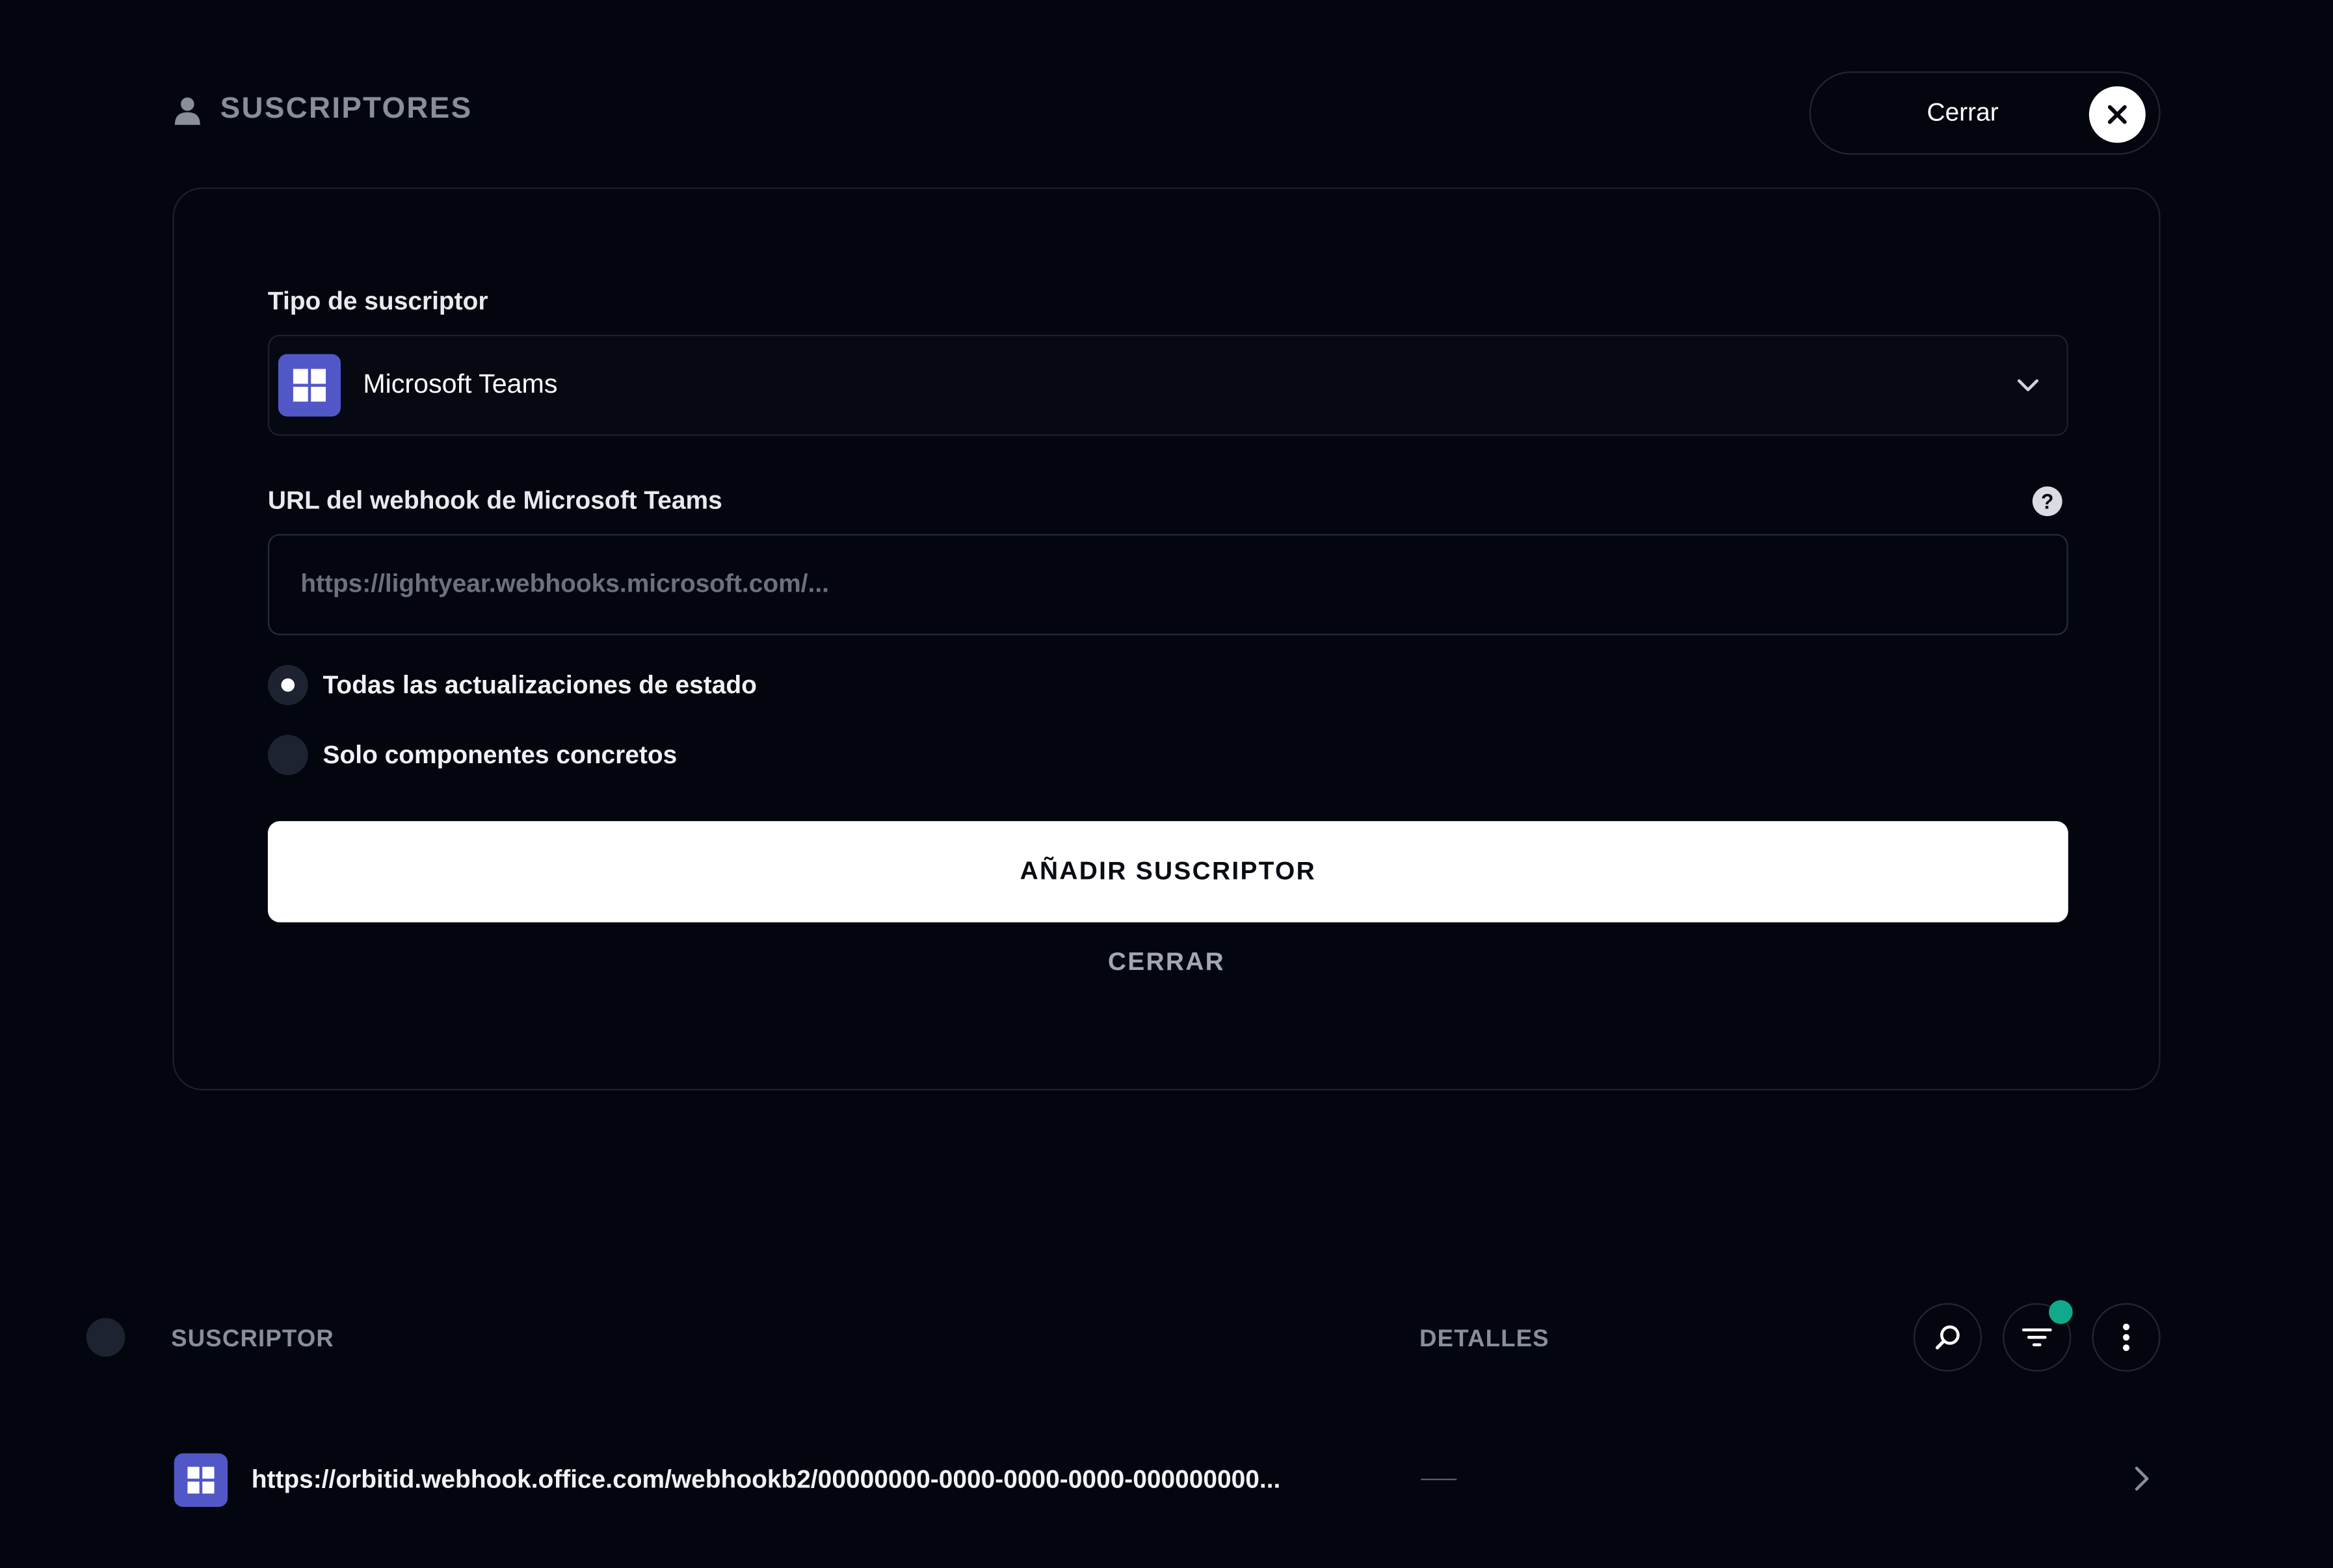 This screenshot has width=2333, height=1568. What do you see at coordinates (2117, 114) in the screenshot?
I see `close-icon` at bounding box center [2117, 114].